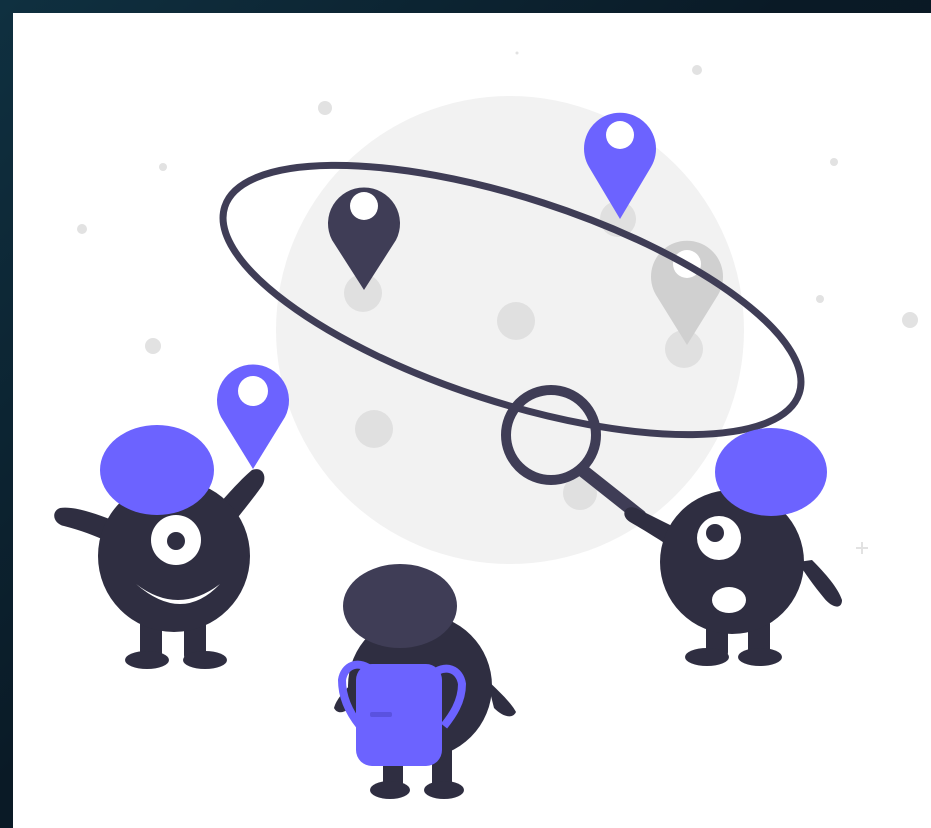 The image size is (931, 828). What do you see at coordinates (253, 416) in the screenshot?
I see `held-pin` at bounding box center [253, 416].